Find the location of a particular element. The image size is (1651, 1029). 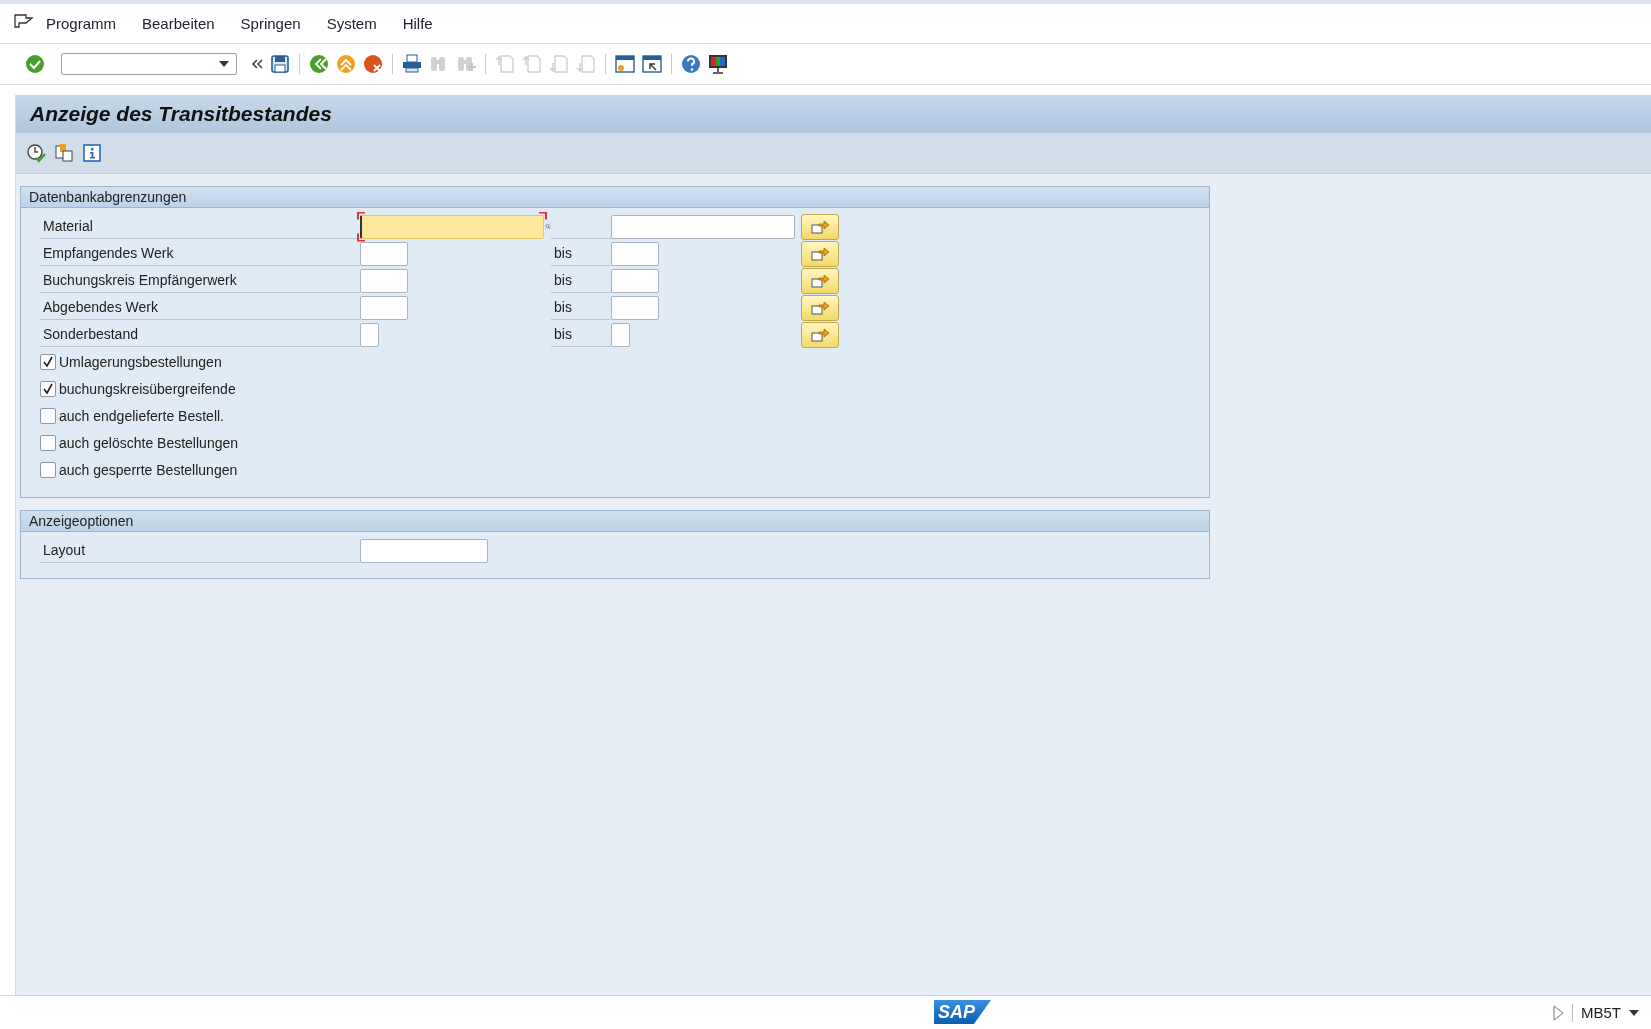

double-chevron-icon is located at coordinates (257, 64).